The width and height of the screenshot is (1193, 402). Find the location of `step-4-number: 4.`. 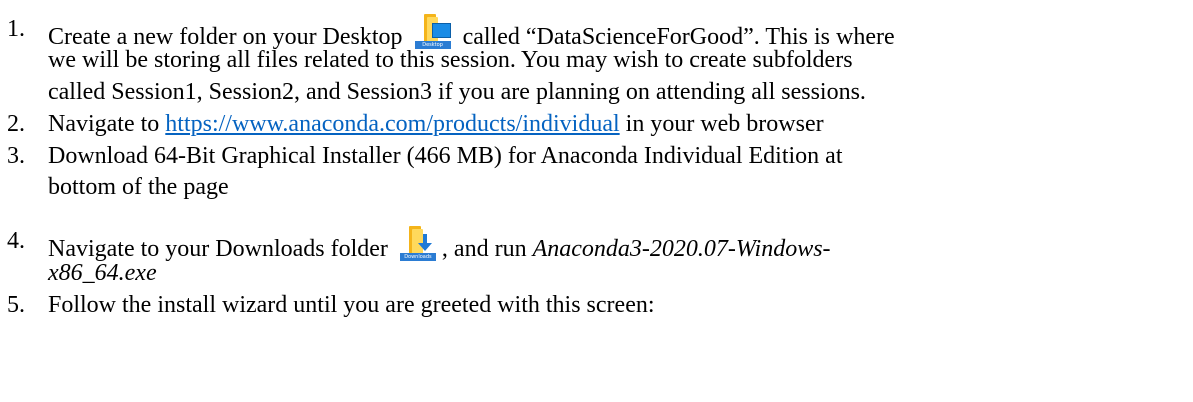

step-4-number: 4. is located at coordinates (16, 241).